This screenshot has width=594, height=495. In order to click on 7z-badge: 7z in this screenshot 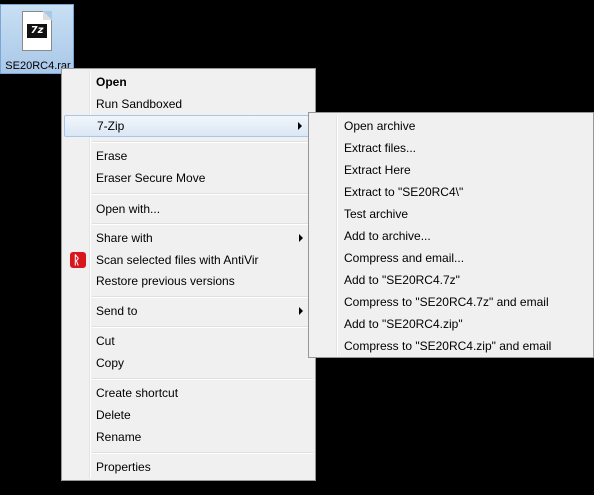, I will do `click(37, 31)`.